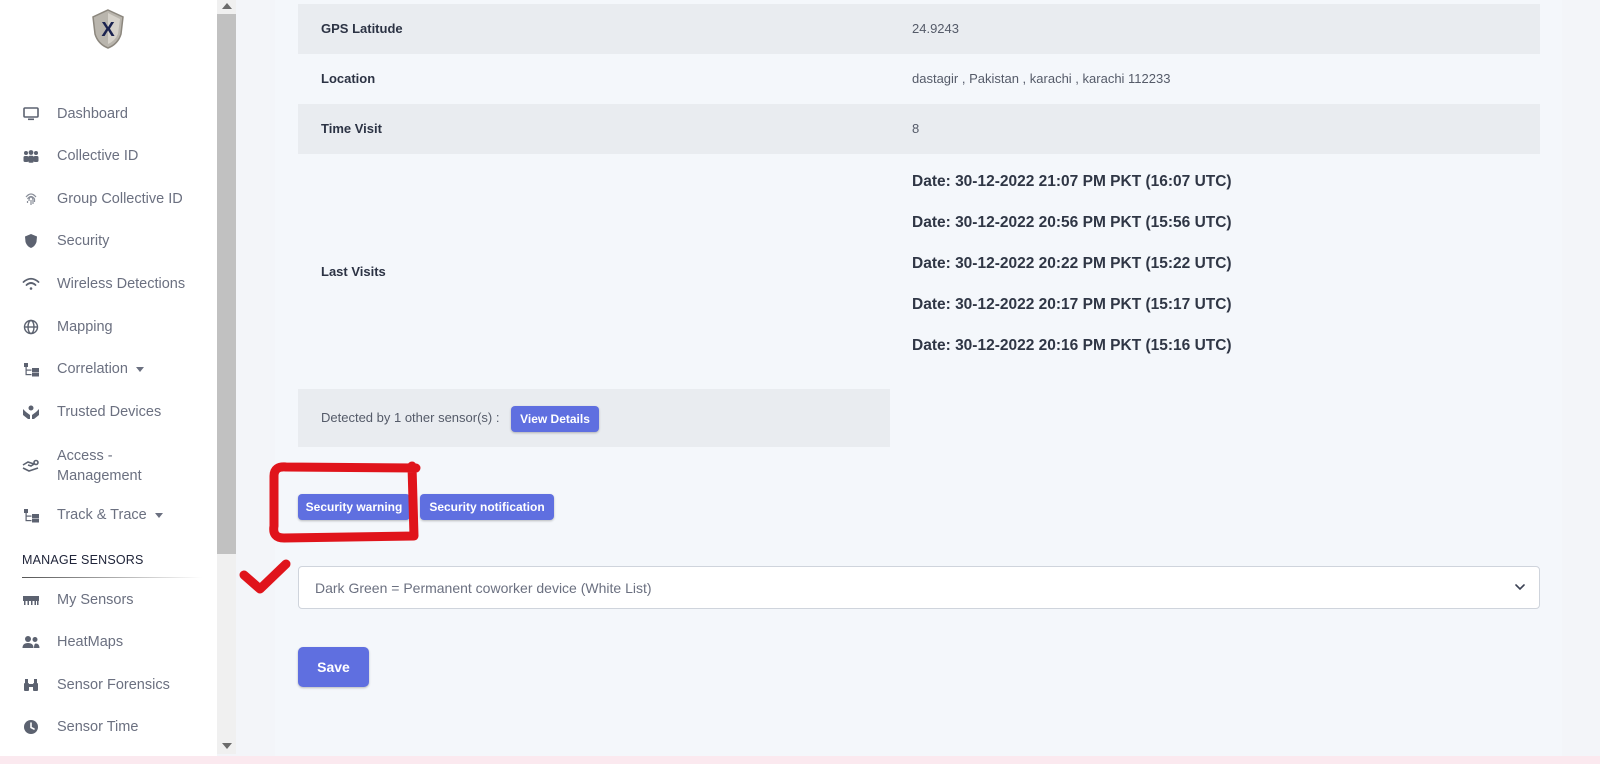  I want to click on sidebar-item-label: Access - Management, so click(99, 466).